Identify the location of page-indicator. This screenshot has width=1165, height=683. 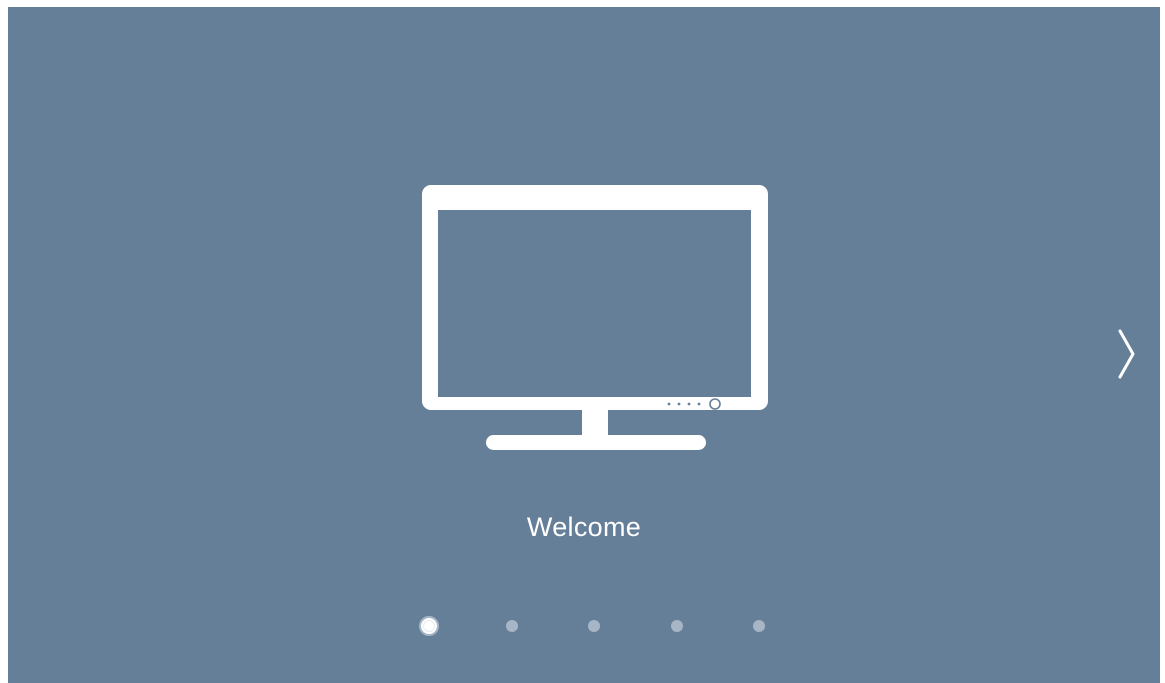
(584, 625).